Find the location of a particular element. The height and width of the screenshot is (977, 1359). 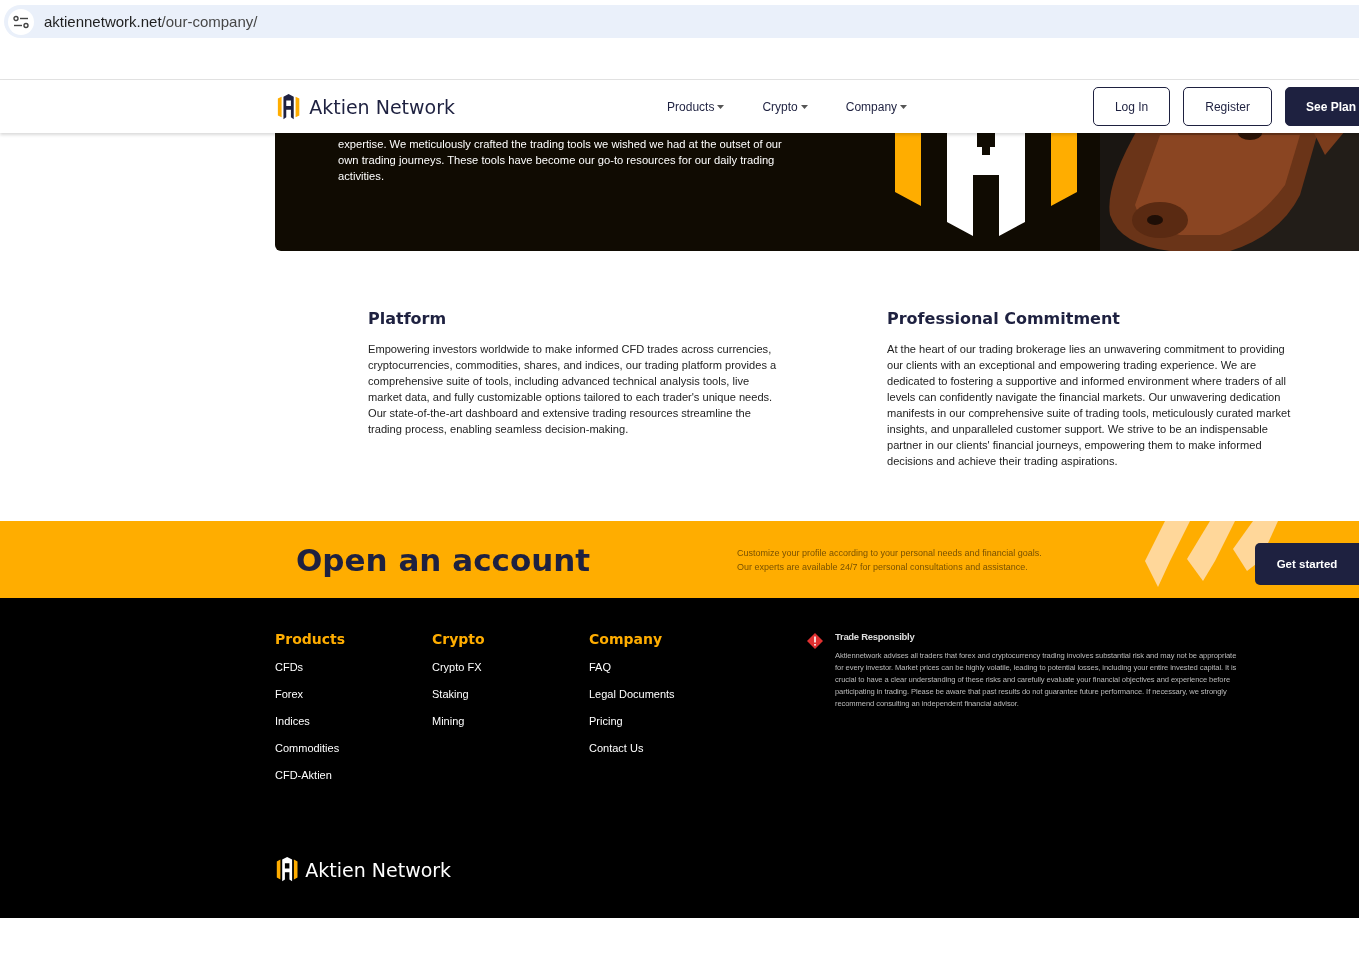

footer-link: CFDs is located at coordinates (353, 673).